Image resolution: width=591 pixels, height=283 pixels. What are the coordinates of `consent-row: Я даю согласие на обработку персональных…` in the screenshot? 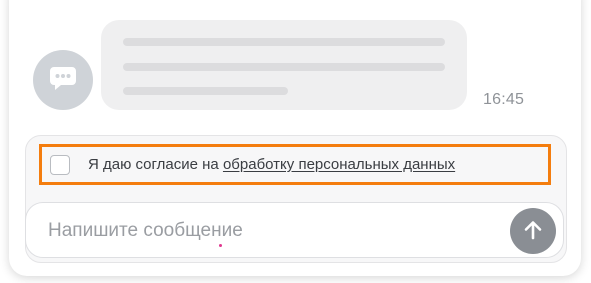 It's located at (295, 164).